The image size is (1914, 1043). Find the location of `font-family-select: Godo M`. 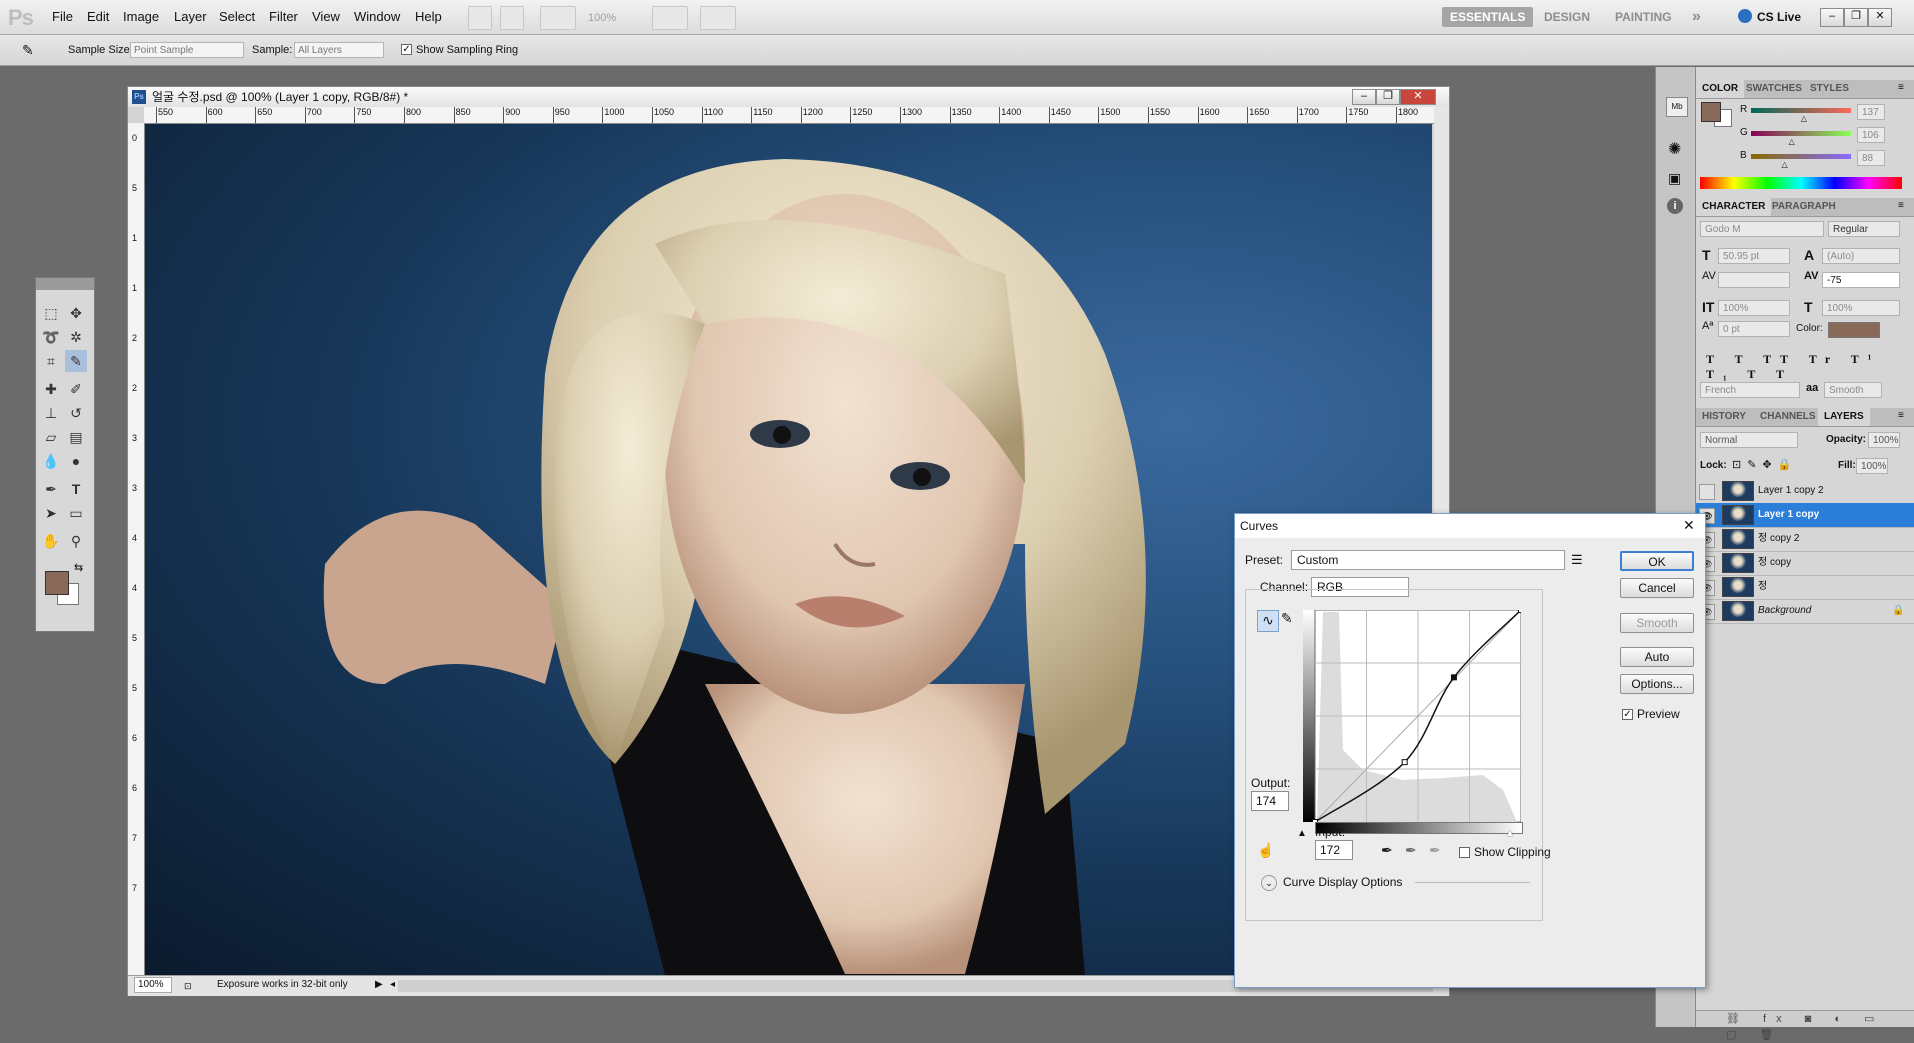

font-family-select: Godo M is located at coordinates (1762, 229).